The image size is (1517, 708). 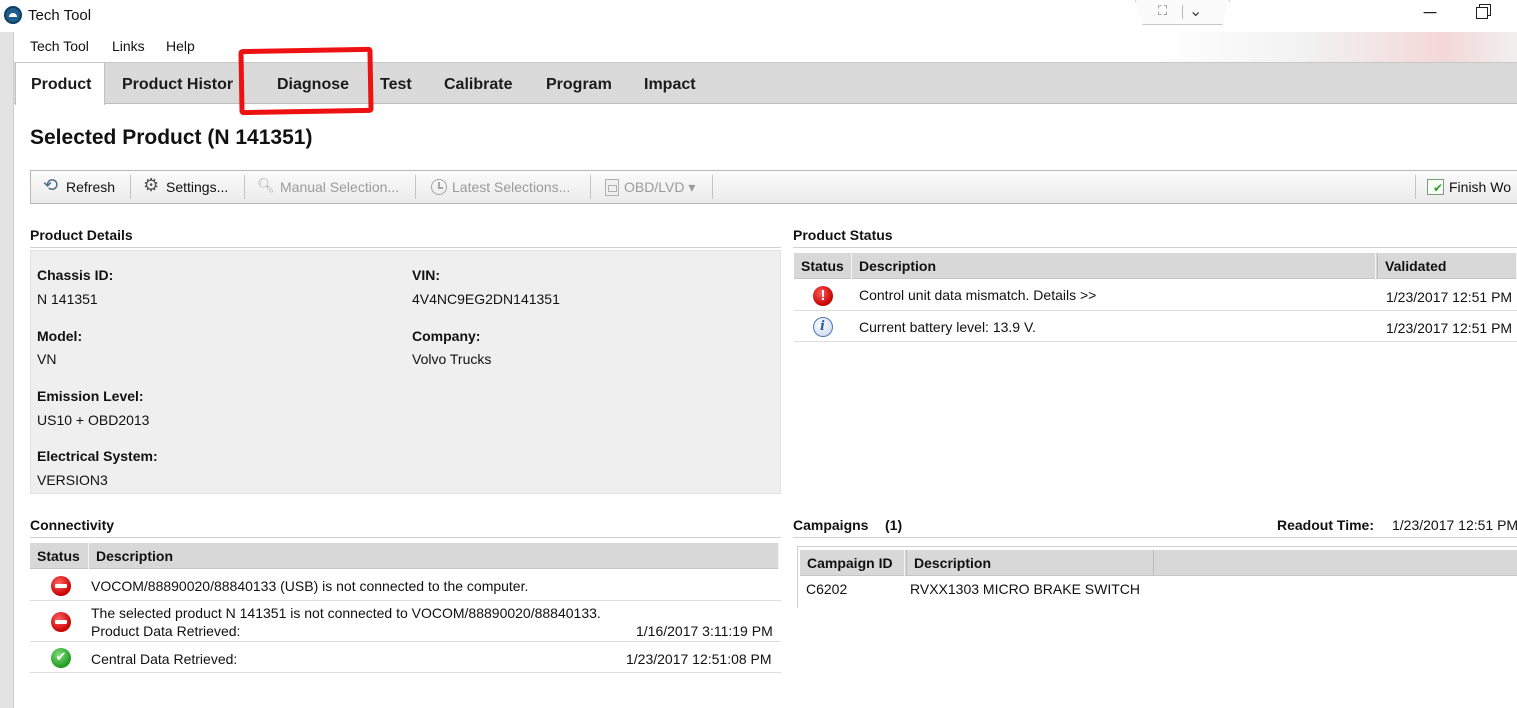 I want to click on product-details-heading: Product Details, so click(x=81, y=235).